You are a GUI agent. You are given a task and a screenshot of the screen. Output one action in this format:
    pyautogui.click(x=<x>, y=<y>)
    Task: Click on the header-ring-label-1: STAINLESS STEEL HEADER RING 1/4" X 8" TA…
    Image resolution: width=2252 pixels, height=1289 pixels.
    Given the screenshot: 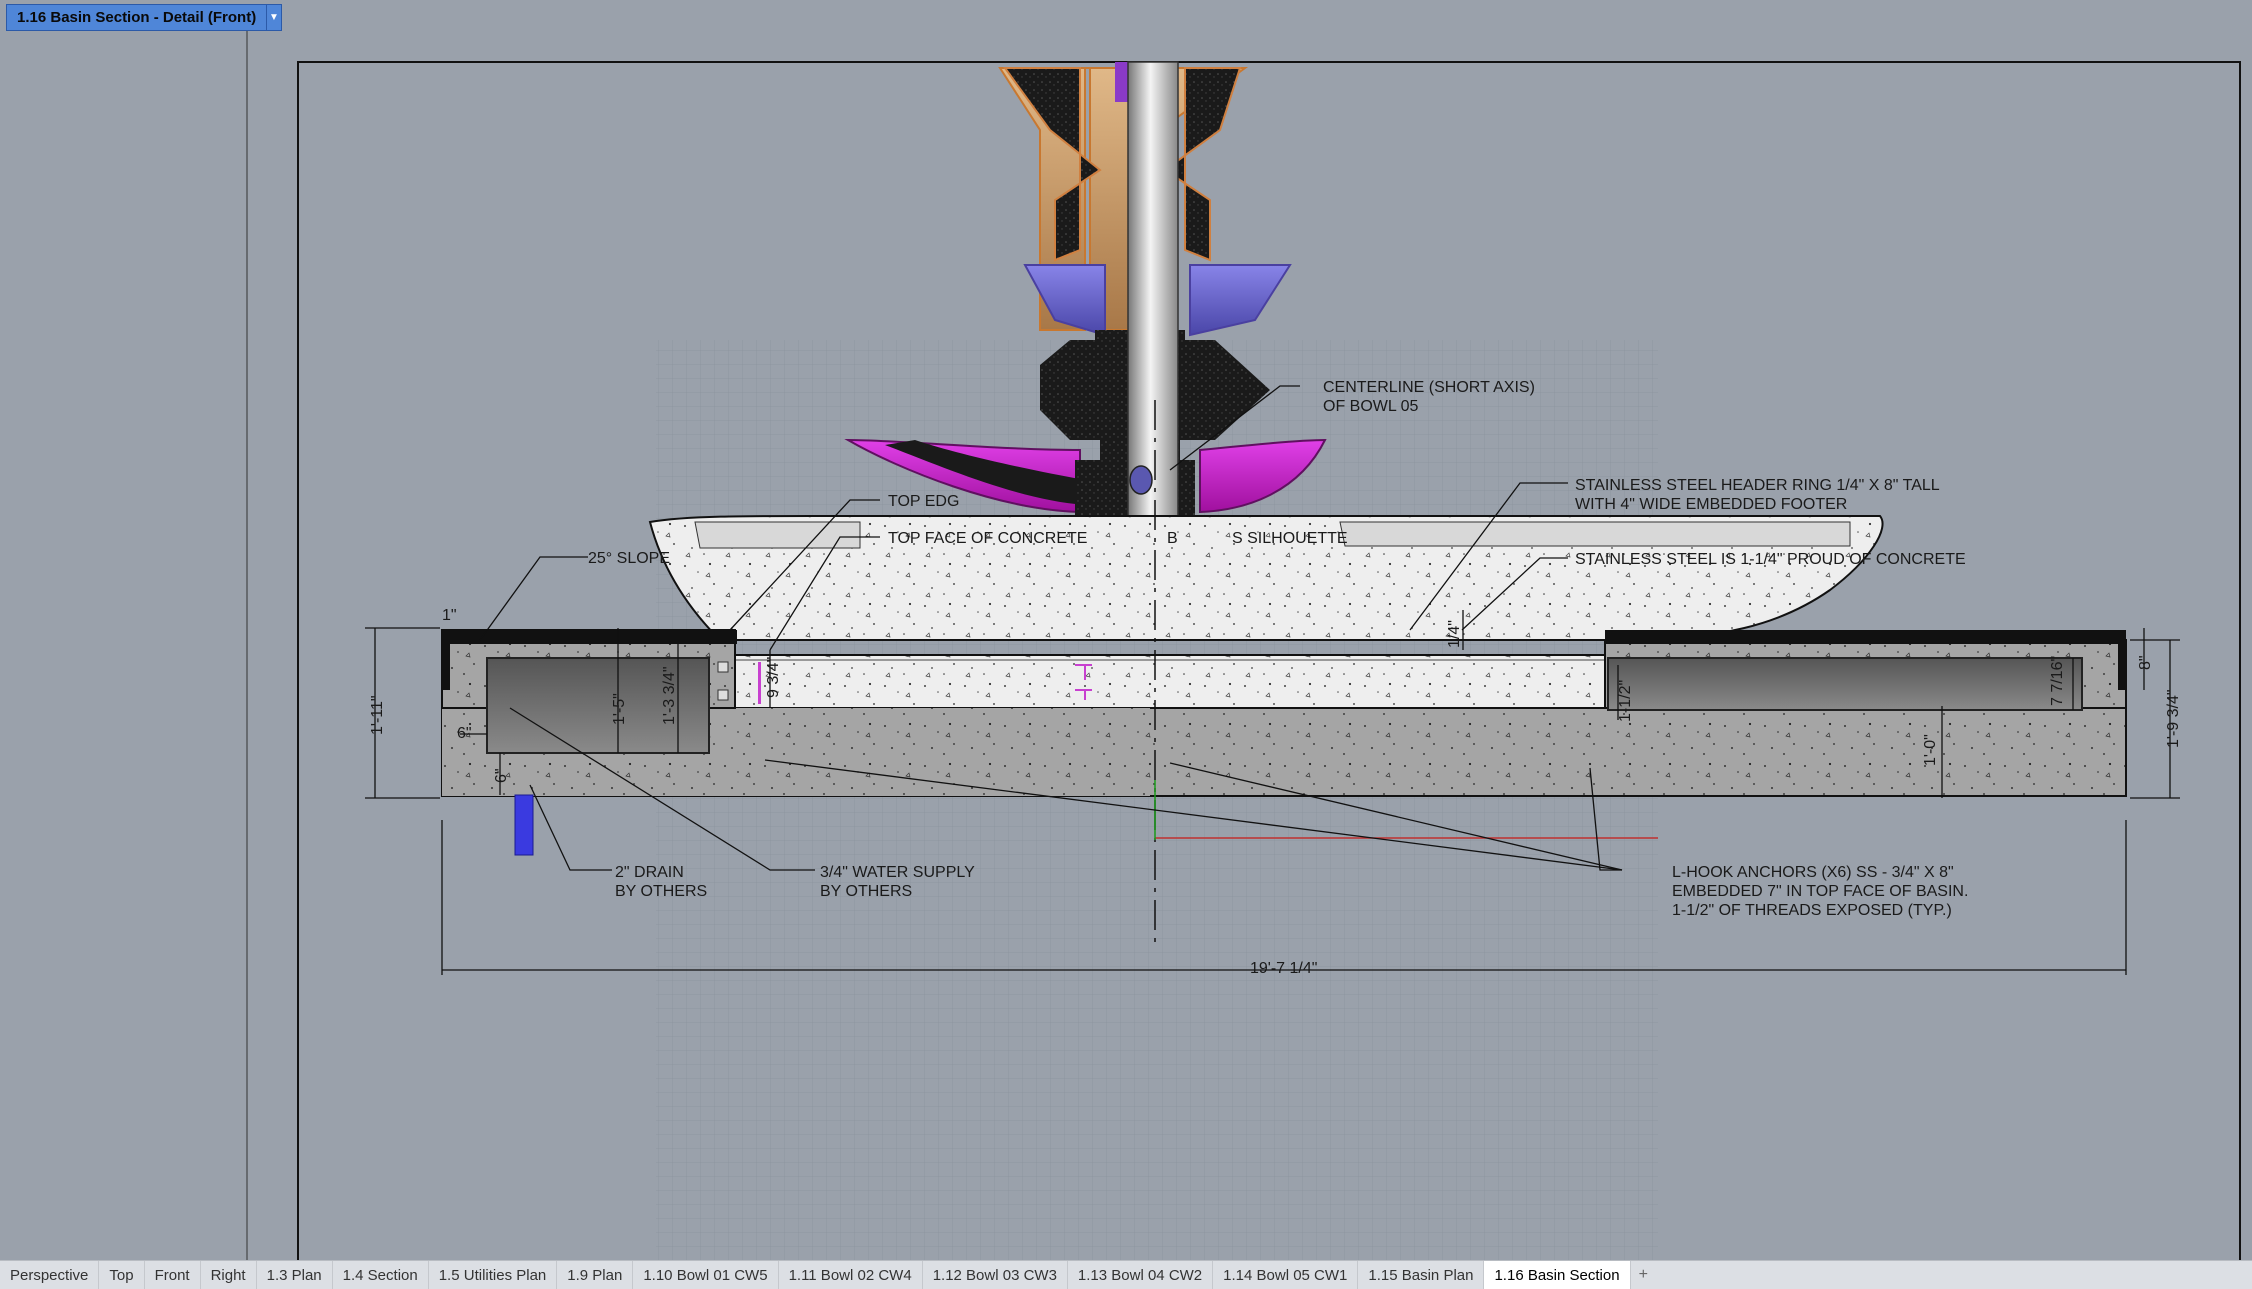 What is the action you would take?
    pyautogui.click(x=1757, y=485)
    